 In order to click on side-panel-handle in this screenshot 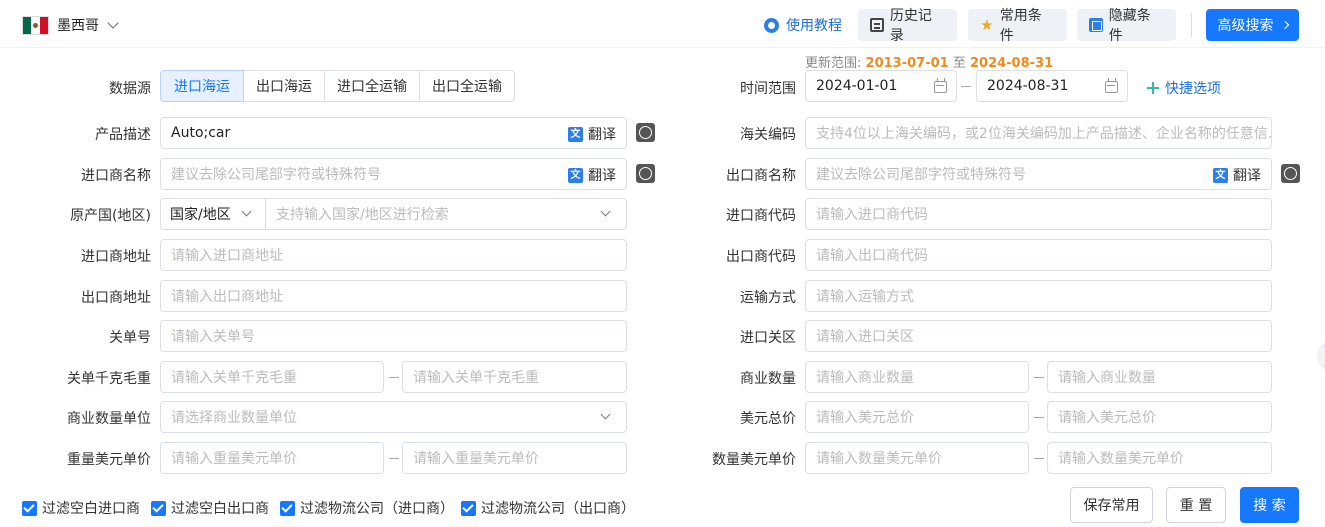, I will do `click(1321, 356)`.